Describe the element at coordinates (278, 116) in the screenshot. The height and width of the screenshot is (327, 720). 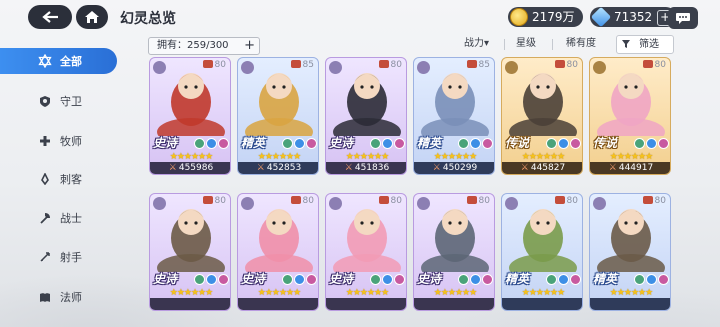
I see `spirit-card: 85 精英 ★★★★★★ ⚔ 452853` at that location.